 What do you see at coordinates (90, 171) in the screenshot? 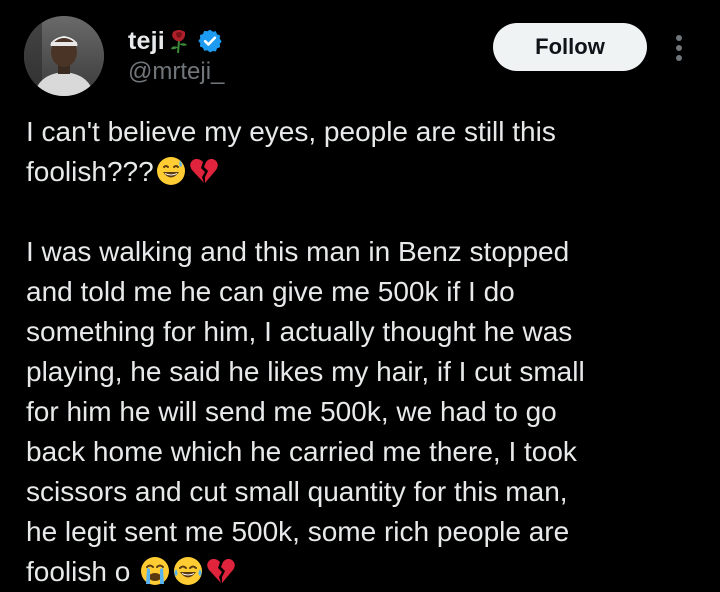
I see `tweet-line-text: foolish???` at bounding box center [90, 171].